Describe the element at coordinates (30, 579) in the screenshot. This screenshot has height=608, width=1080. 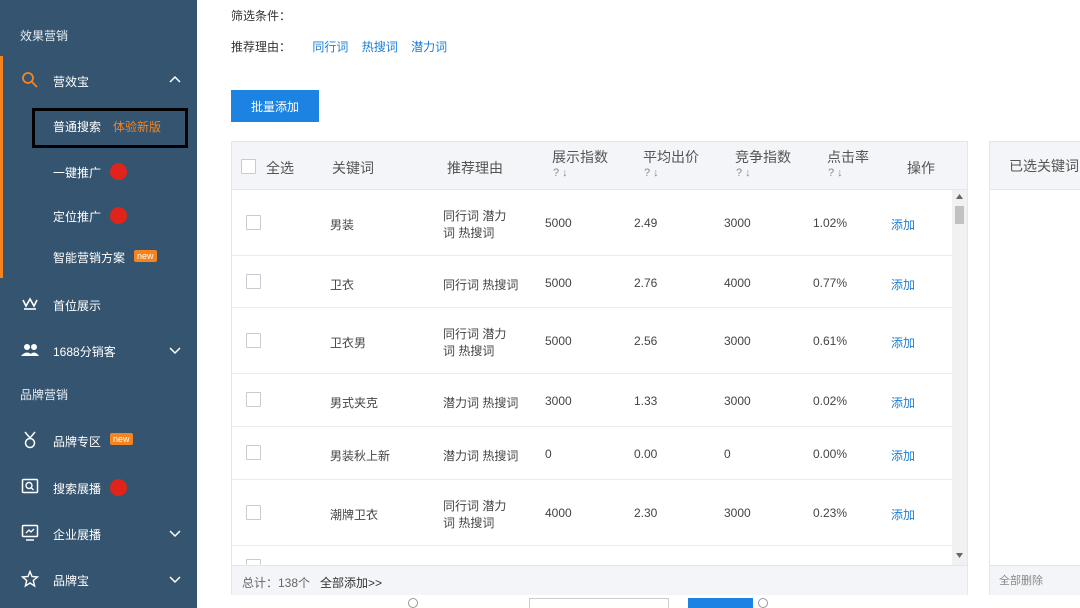
I see `star-badge-icon` at that location.